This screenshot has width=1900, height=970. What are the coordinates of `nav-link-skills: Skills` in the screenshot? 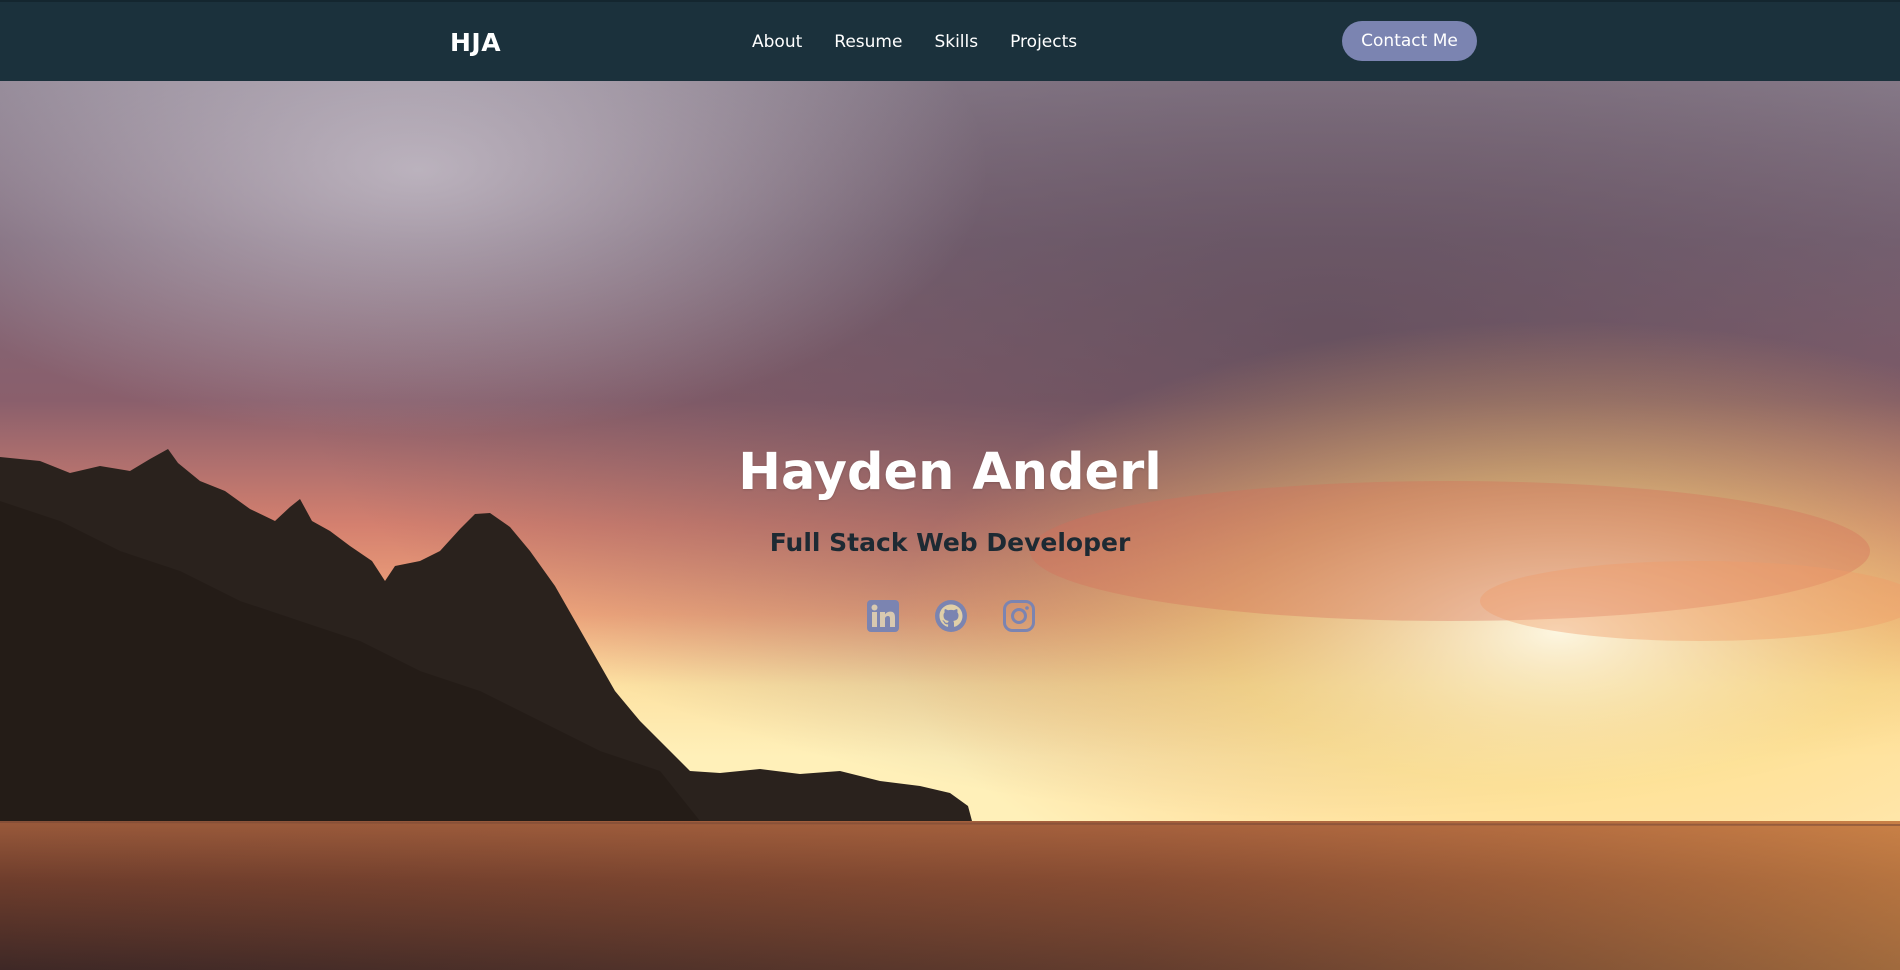 It's located at (956, 42).